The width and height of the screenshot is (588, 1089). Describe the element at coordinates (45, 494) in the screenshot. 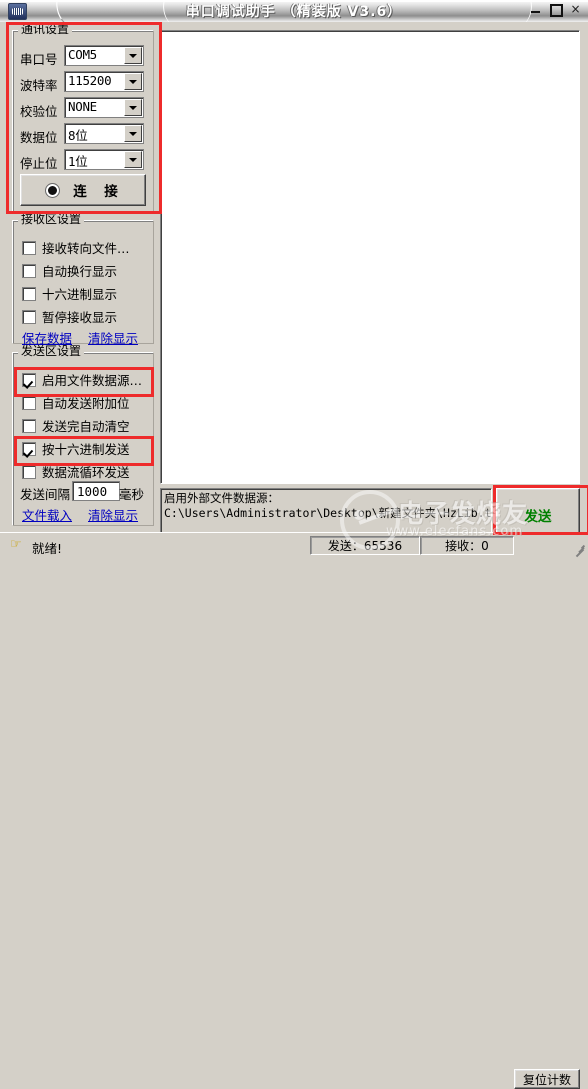

I see `send-interval-label: 发送间隔` at that location.